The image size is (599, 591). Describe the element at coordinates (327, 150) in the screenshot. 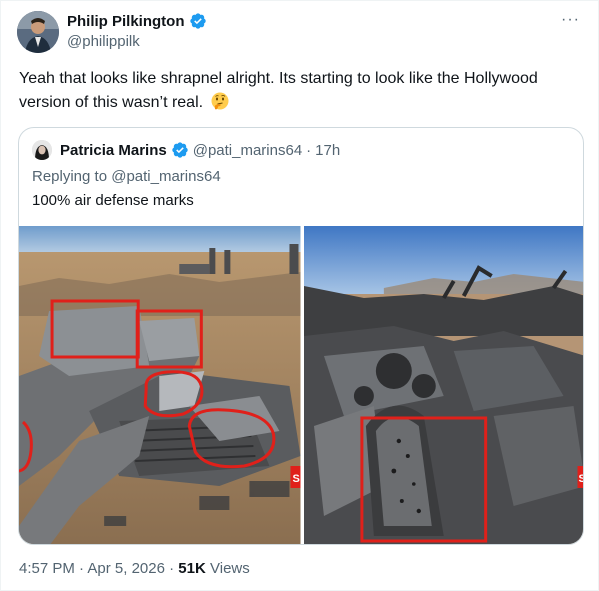

I see `quoted-tweet-age: 17h` at that location.